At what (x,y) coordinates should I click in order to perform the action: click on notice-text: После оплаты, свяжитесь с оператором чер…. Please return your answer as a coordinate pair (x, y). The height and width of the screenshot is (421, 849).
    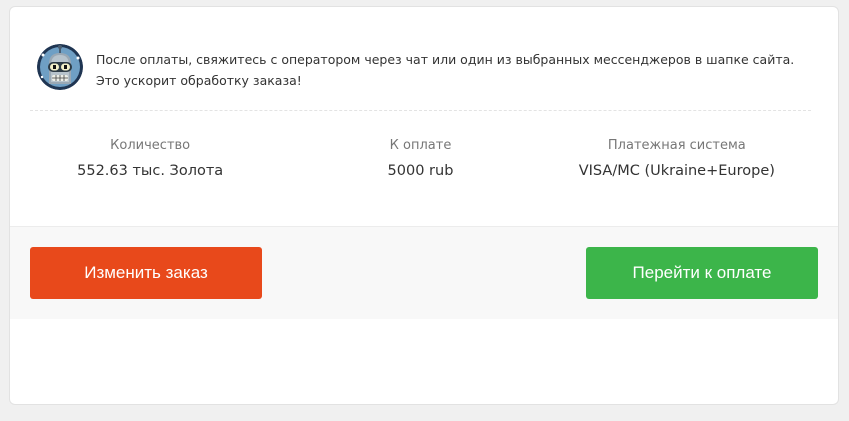
    Looking at the image, I should click on (446, 70).